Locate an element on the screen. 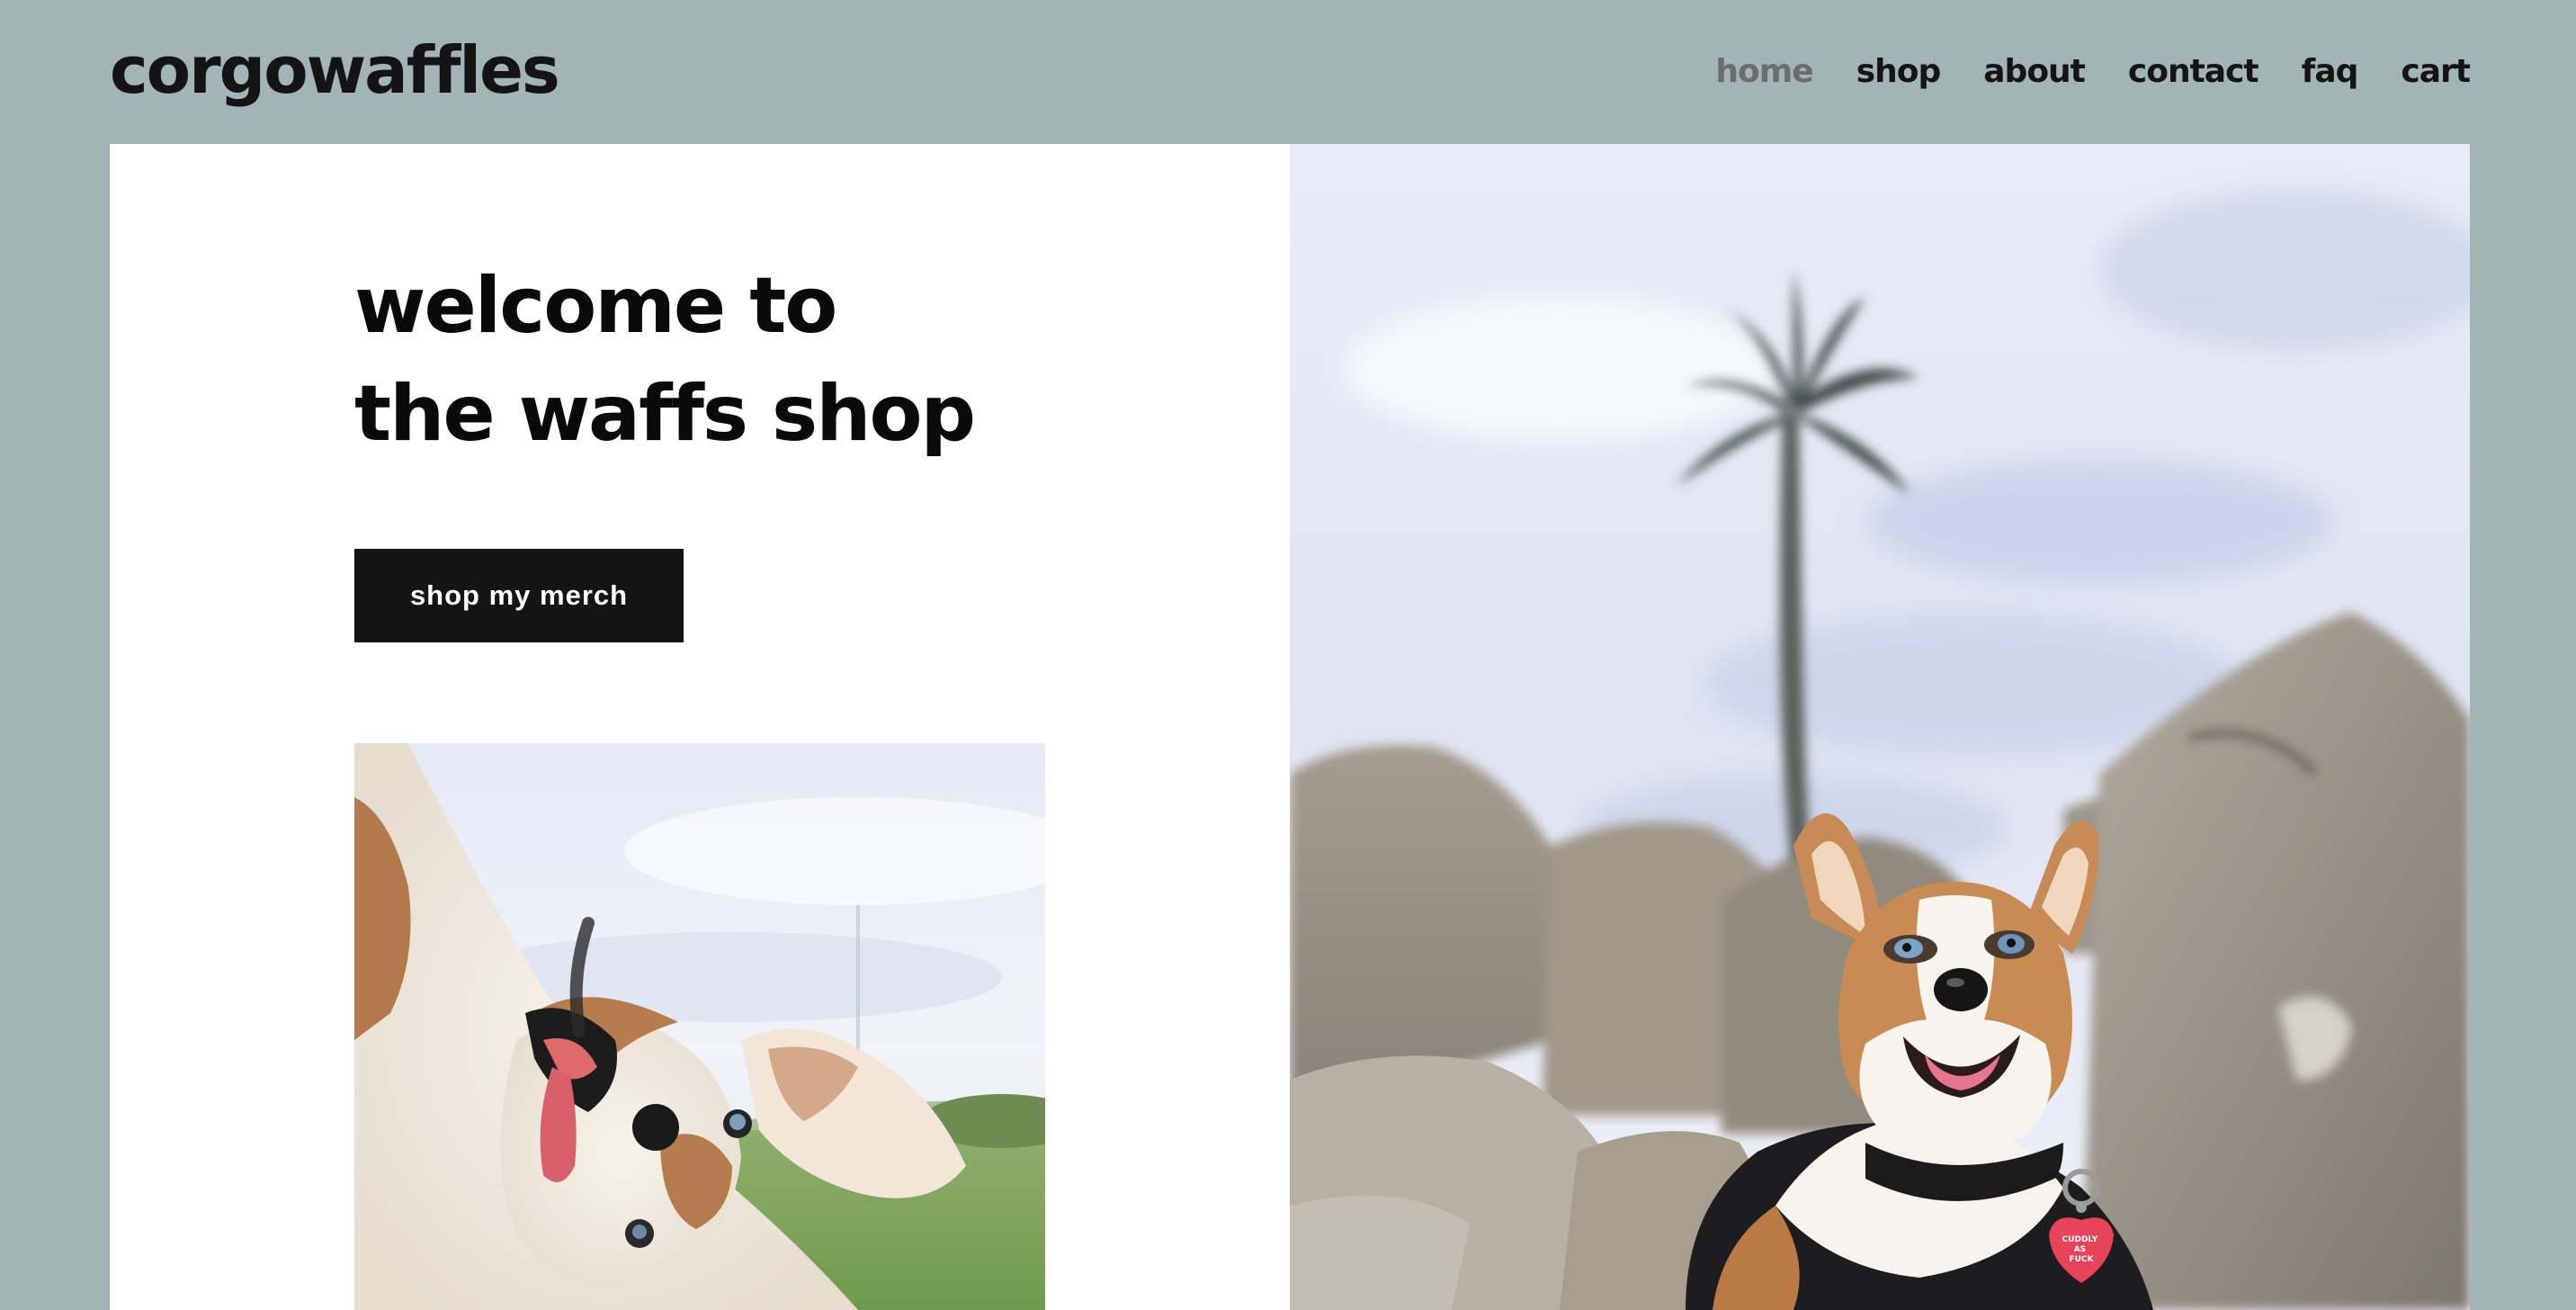 The image size is (2576, 1310). hero-headline: welcome to the waffs shop is located at coordinates (665, 360).